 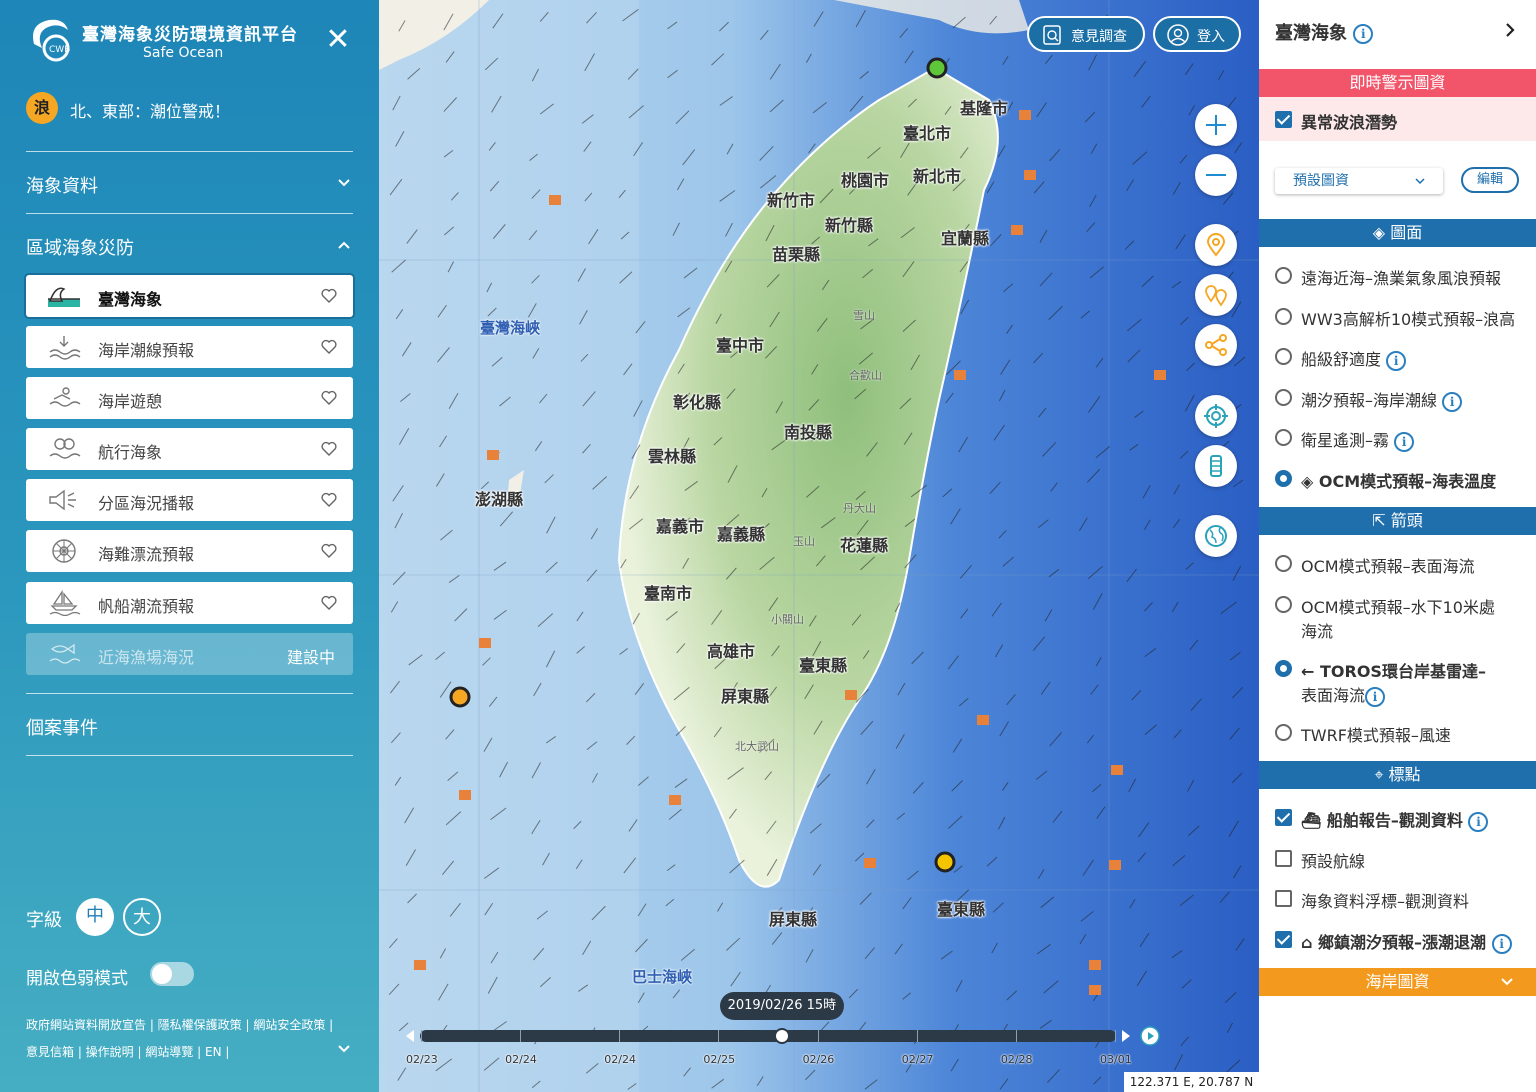 I want to click on layer-label-text: 鄉鎮潮汐預報–漲潮退潮, so click(x=1402, y=942).